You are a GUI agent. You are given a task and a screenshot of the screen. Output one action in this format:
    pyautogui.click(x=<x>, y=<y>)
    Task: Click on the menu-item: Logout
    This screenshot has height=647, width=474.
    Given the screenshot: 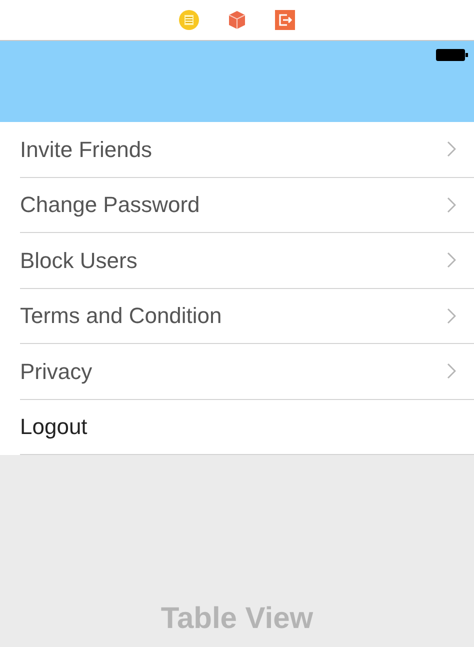 What is the action you would take?
    pyautogui.click(x=237, y=427)
    